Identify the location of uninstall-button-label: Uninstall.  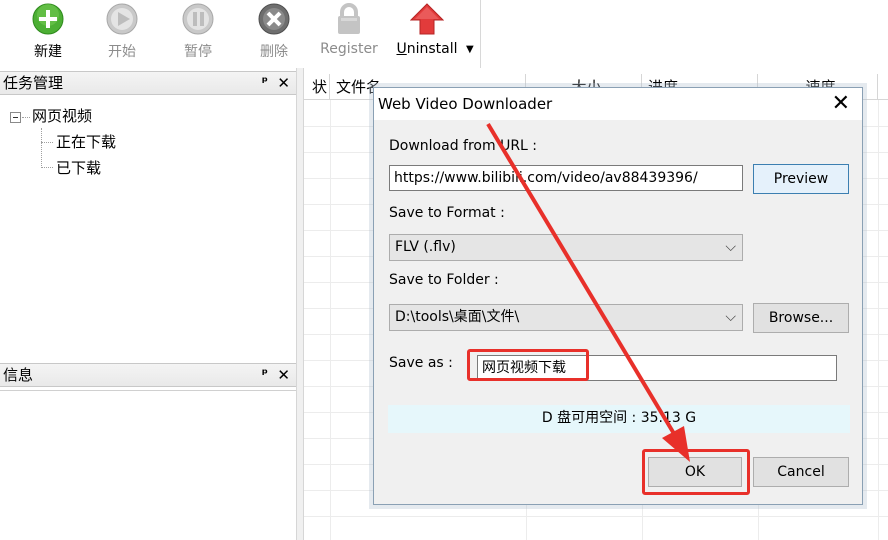
(427, 49).